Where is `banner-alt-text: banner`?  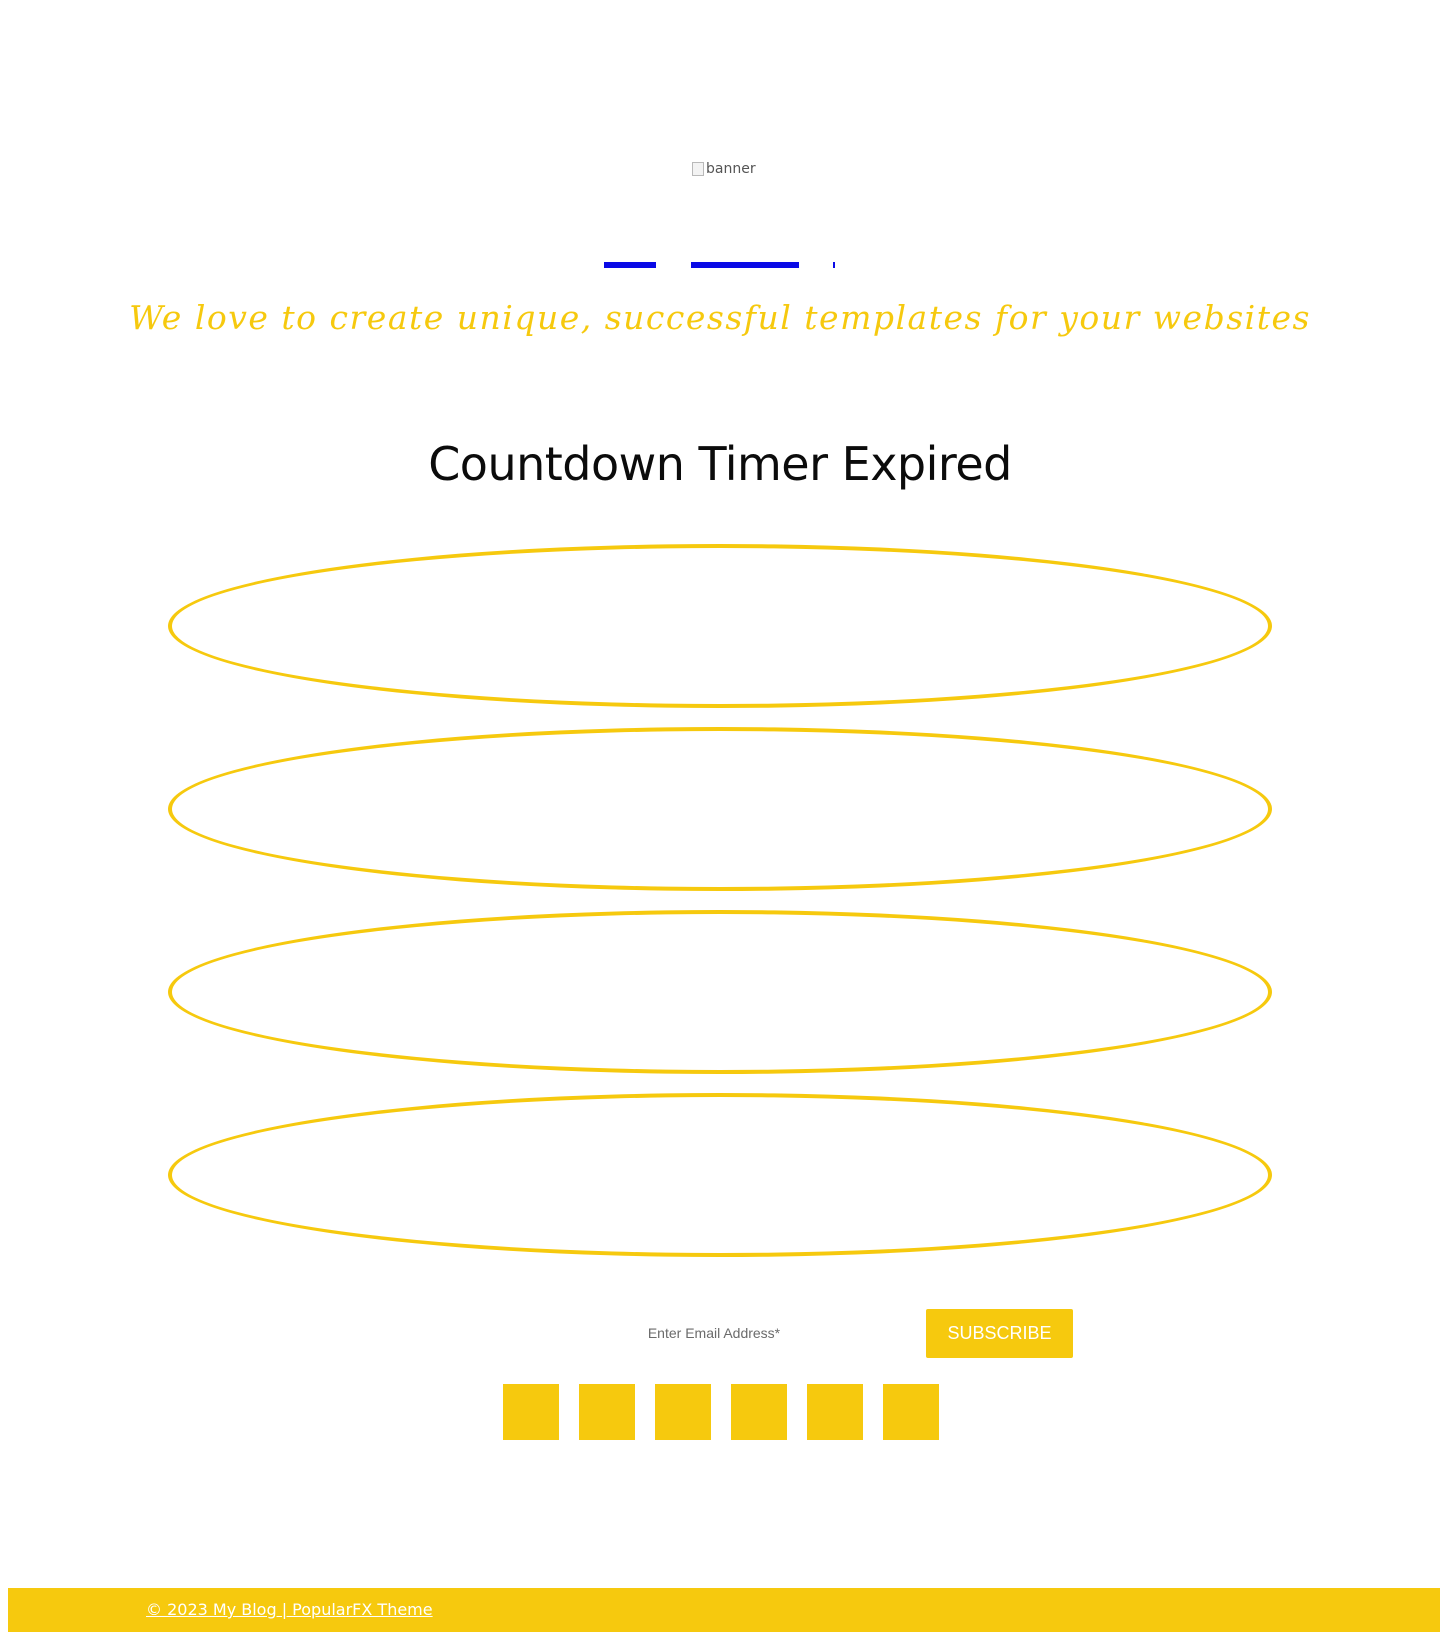
banner-alt-text: banner is located at coordinates (731, 169).